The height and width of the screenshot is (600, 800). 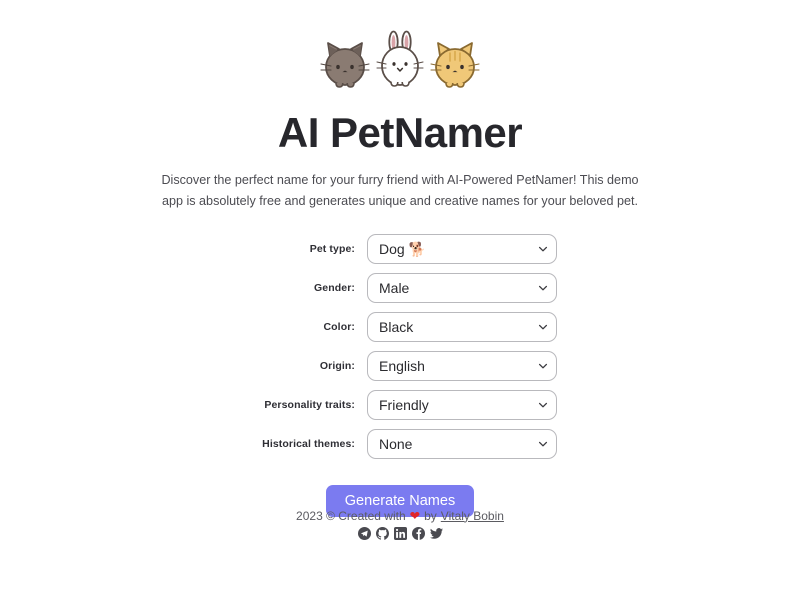 What do you see at coordinates (334, 287) in the screenshot?
I see `label-gender: Gender:` at bounding box center [334, 287].